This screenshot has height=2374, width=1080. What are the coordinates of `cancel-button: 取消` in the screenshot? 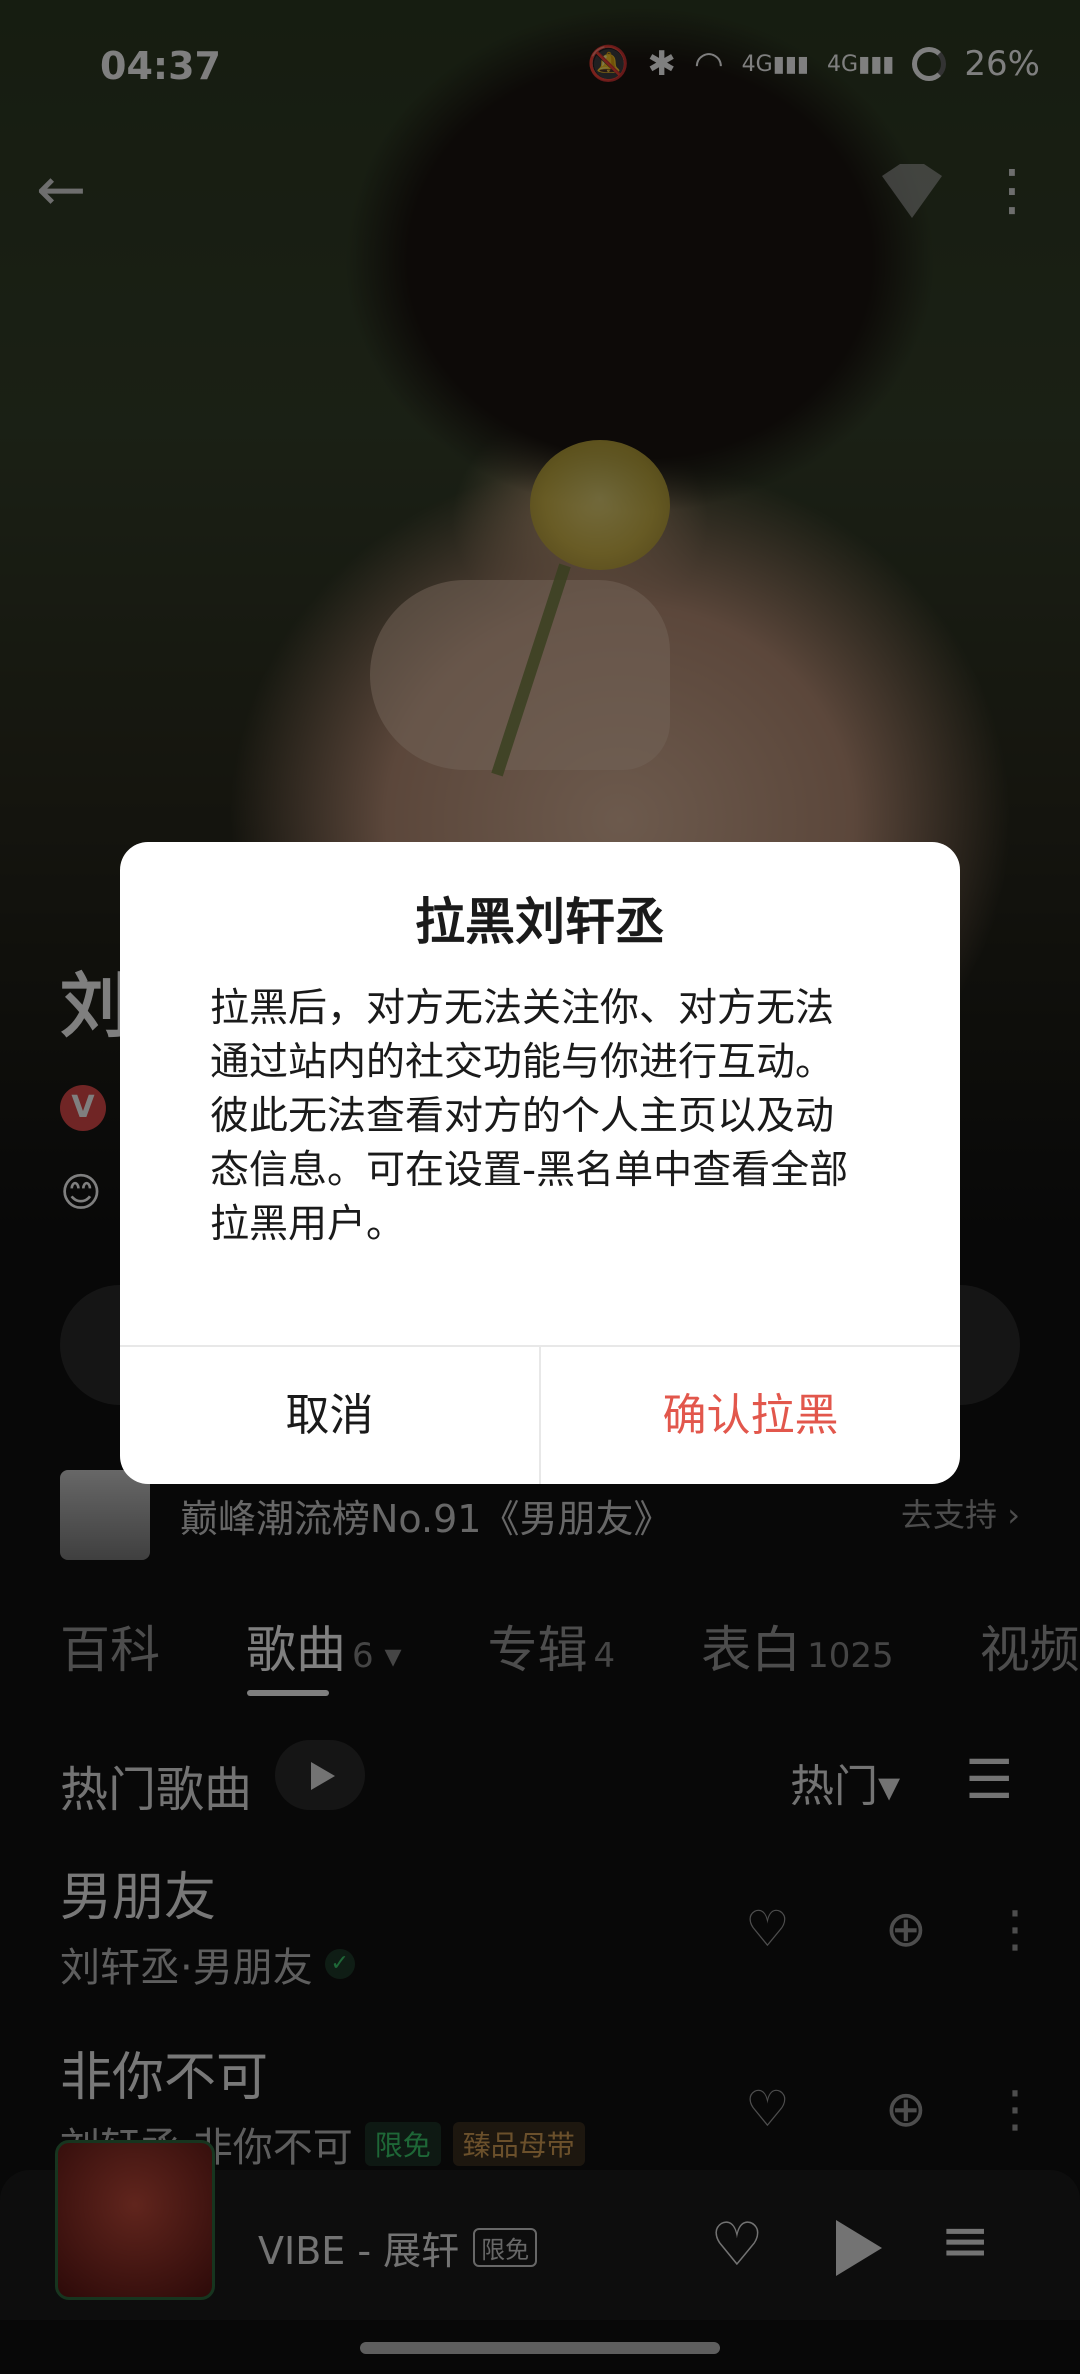 It's located at (329, 1415).